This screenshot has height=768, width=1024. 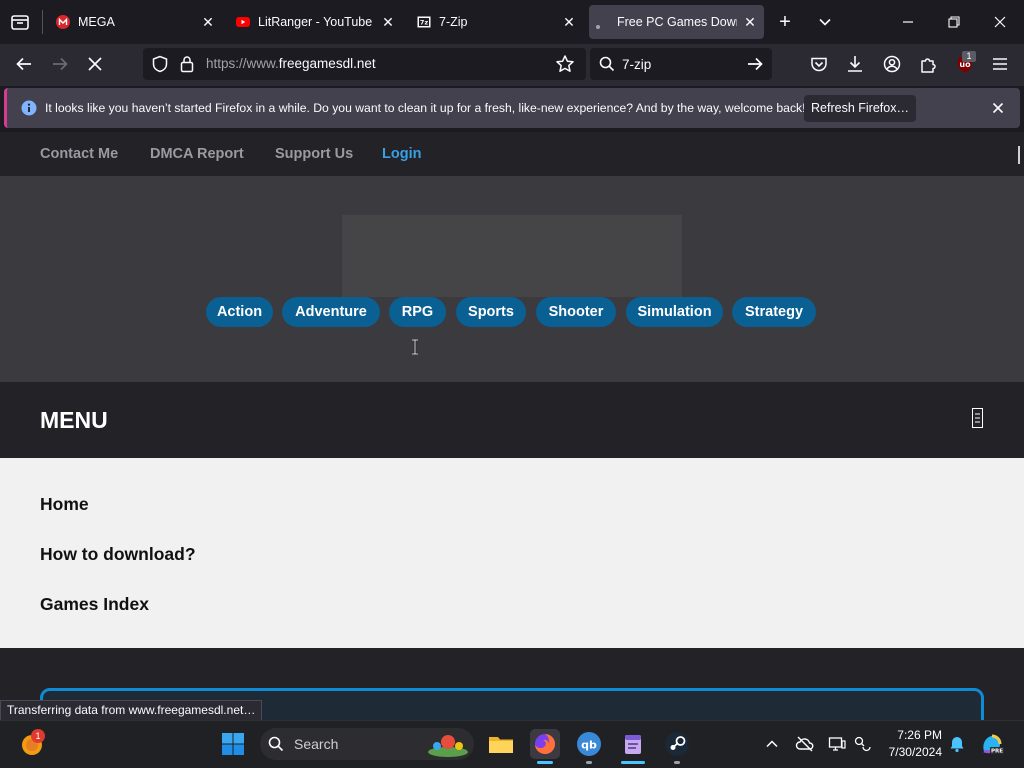 I want to click on url-text: https://www.freegamesdl.net, so click(x=291, y=63).